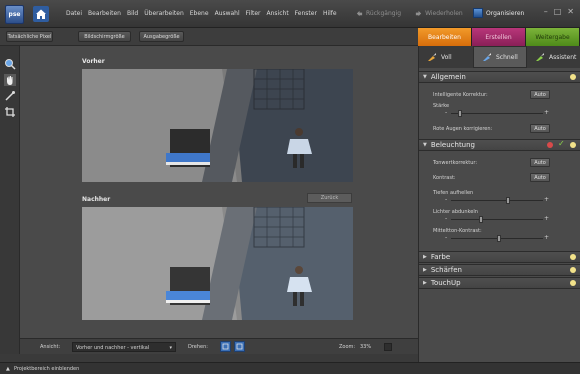 Image resolution: width=580 pixels, height=374 pixels. Describe the element at coordinates (457, 231) in the screenshot. I see `midtone-contrast-label: Mitteltton-Kontrast:` at that location.